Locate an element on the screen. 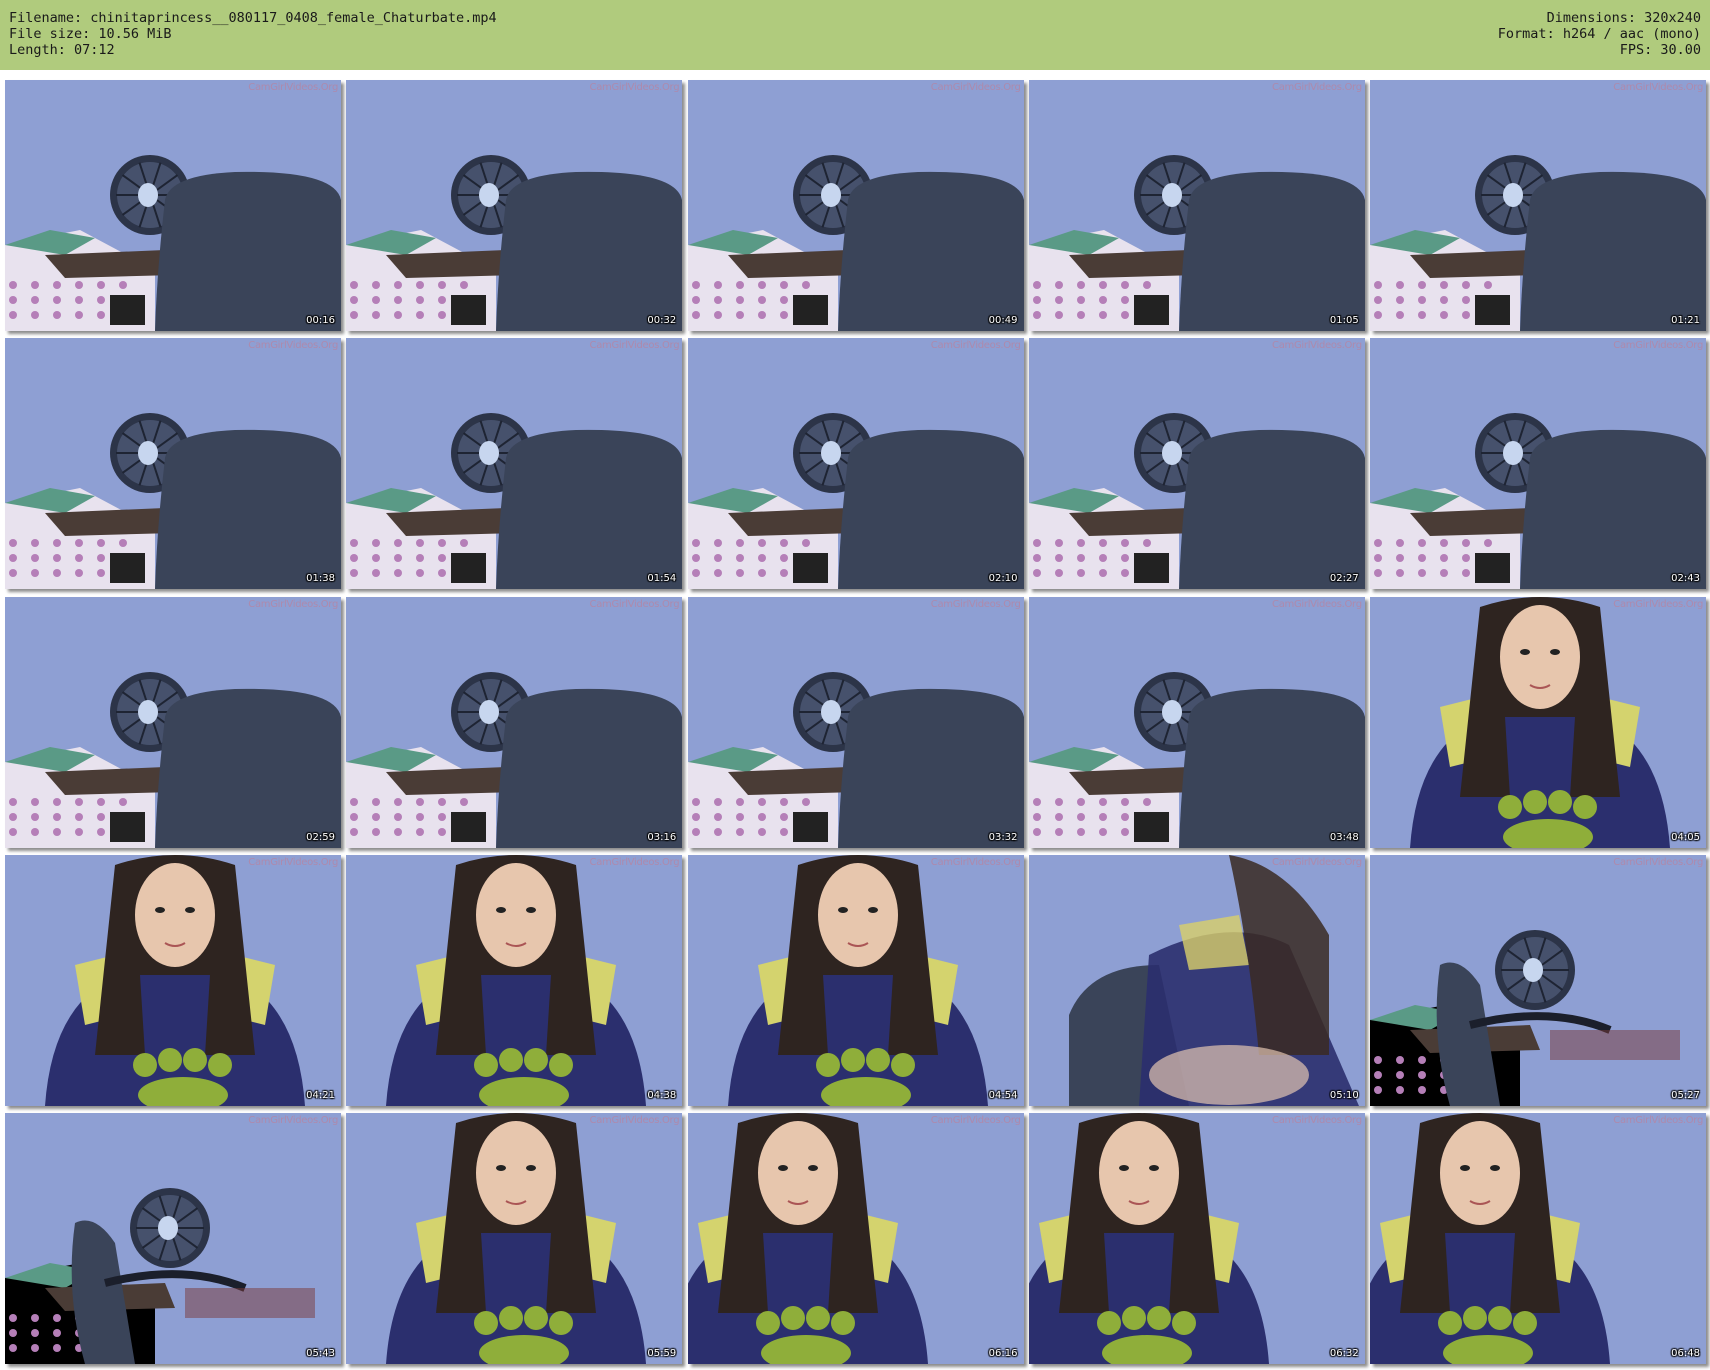 The width and height of the screenshot is (1710, 1370). video-thumbnail: CamGirlVideos.Org 05:59 is located at coordinates (514, 1239).